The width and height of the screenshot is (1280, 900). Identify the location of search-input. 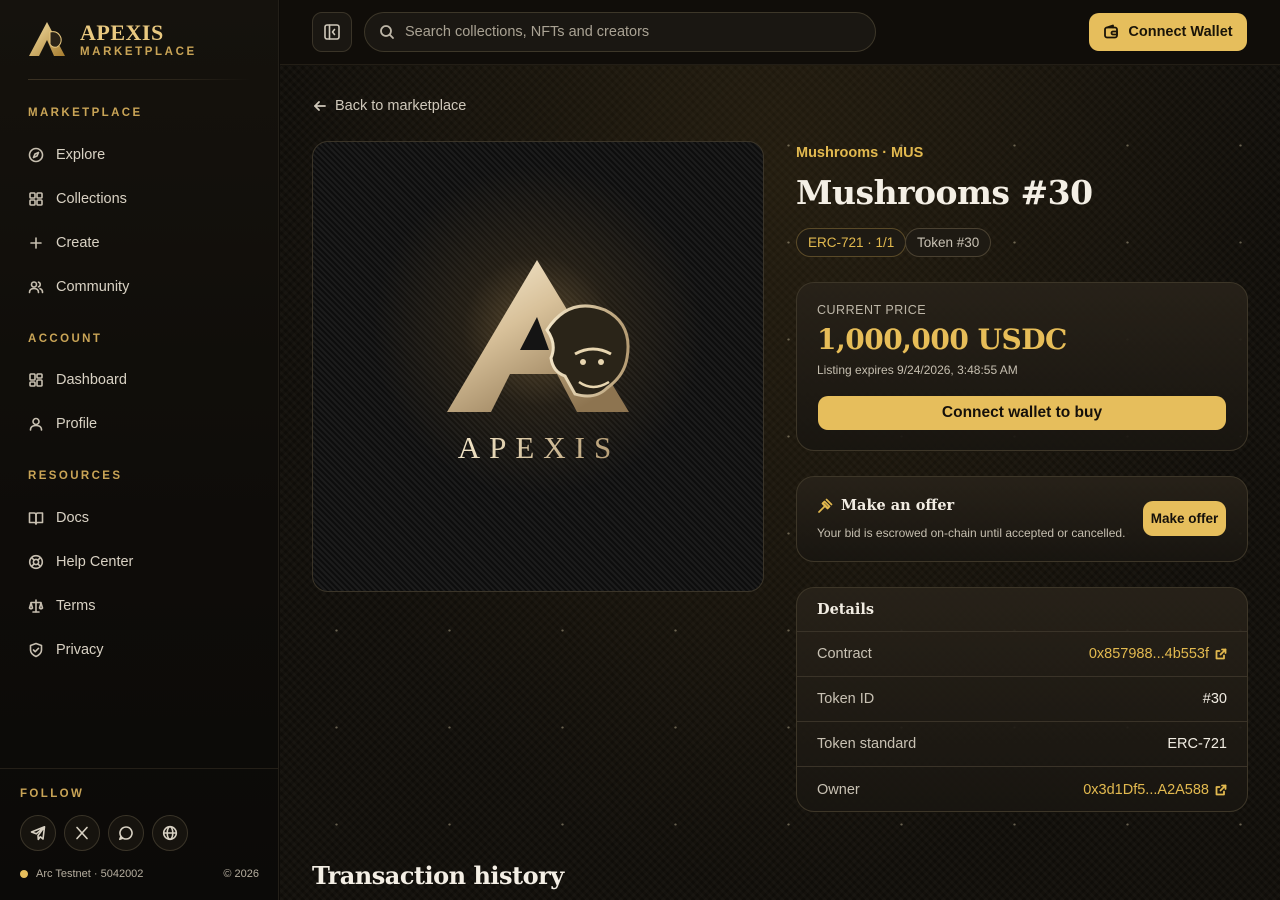
(625, 32).